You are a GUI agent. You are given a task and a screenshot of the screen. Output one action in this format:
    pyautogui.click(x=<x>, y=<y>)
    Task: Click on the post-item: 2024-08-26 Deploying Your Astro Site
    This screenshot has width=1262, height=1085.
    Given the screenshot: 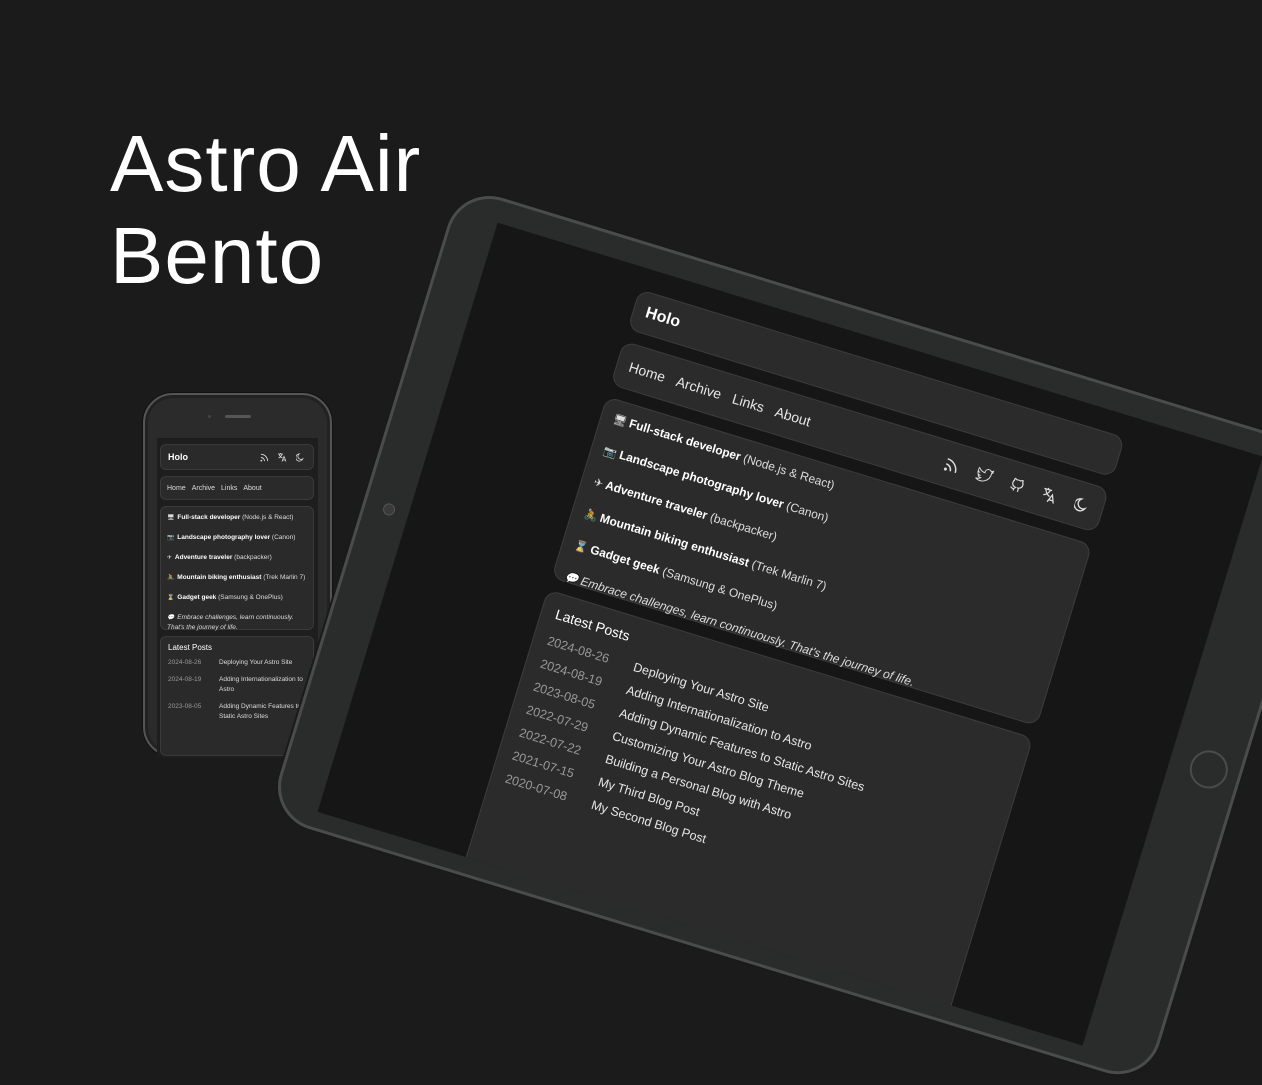 What is the action you would take?
    pyautogui.click(x=237, y=663)
    